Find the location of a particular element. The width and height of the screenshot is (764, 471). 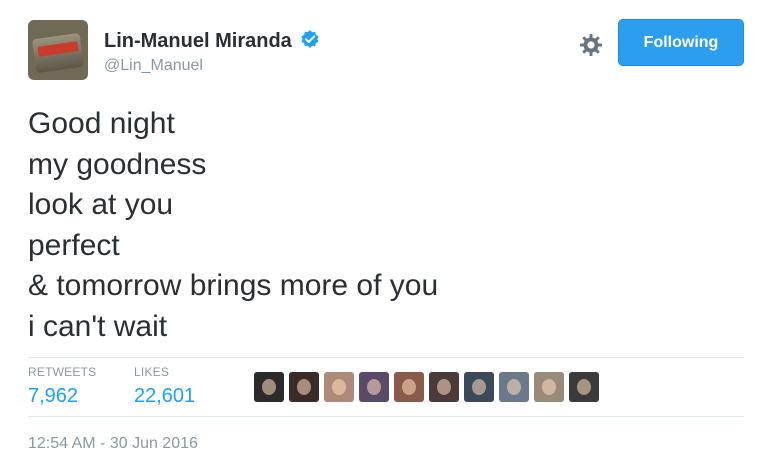

tweet-line: perfect is located at coordinates (74, 245).